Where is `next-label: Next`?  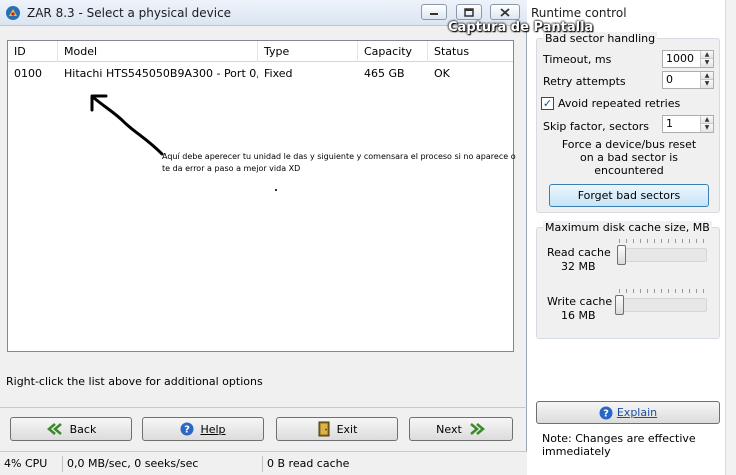 next-label: Next is located at coordinates (449, 429).